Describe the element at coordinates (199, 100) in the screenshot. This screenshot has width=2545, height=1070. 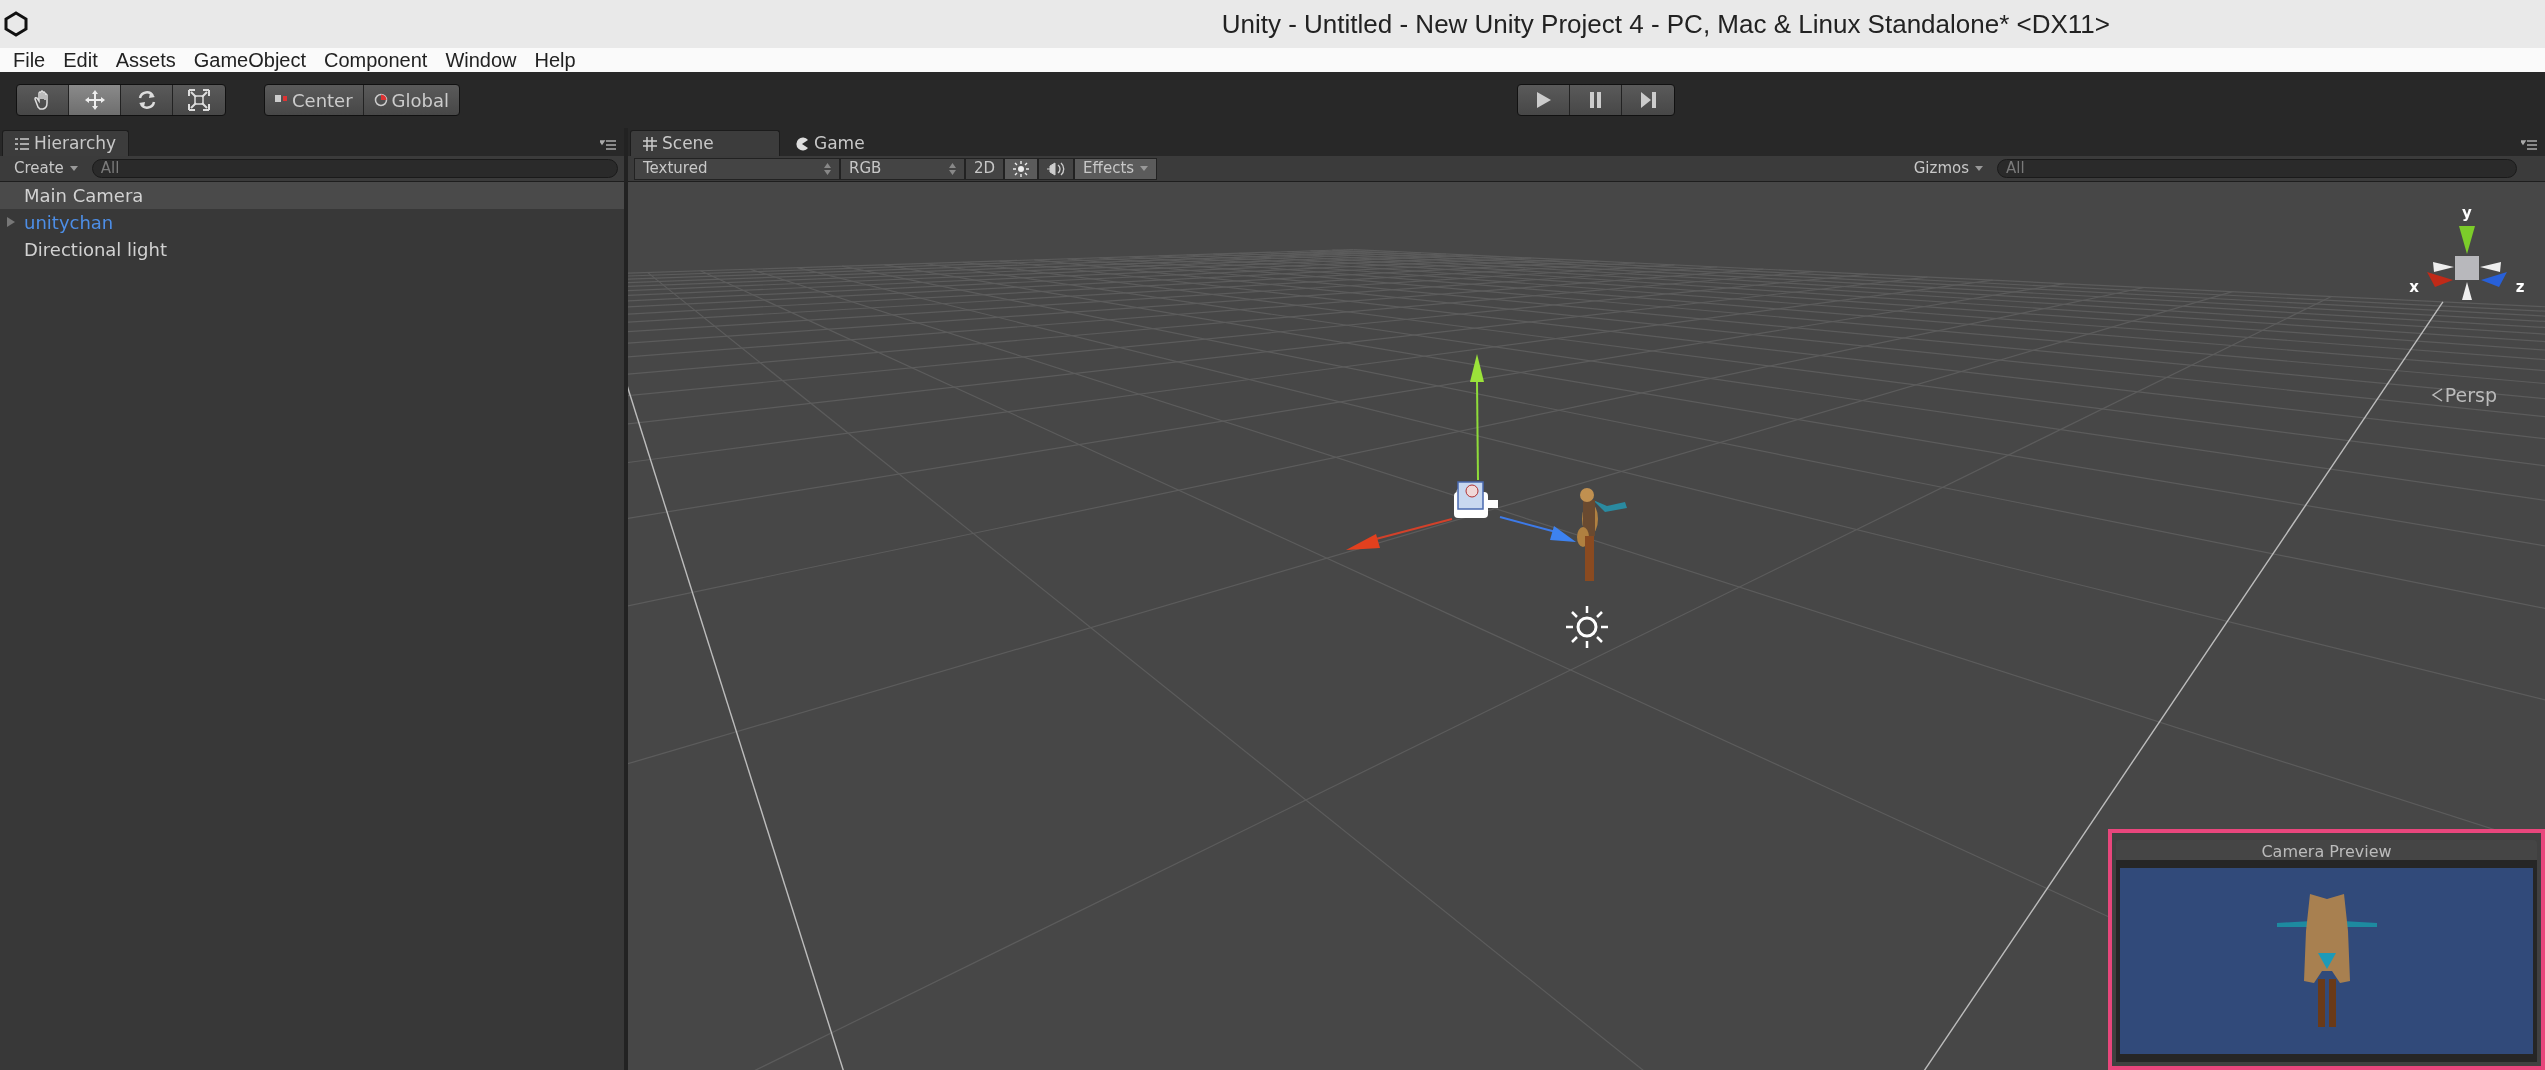
I see `scale-icon` at that location.